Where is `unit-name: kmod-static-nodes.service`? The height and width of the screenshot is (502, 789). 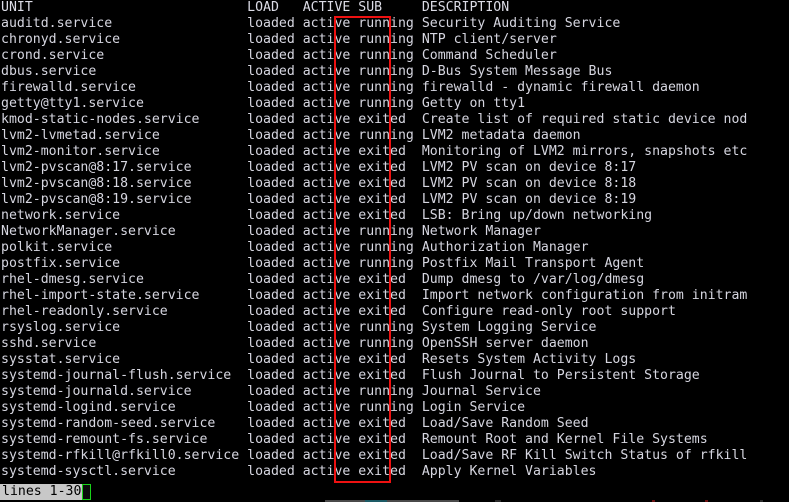
unit-name: kmod-static-nodes.service is located at coordinates (124, 119).